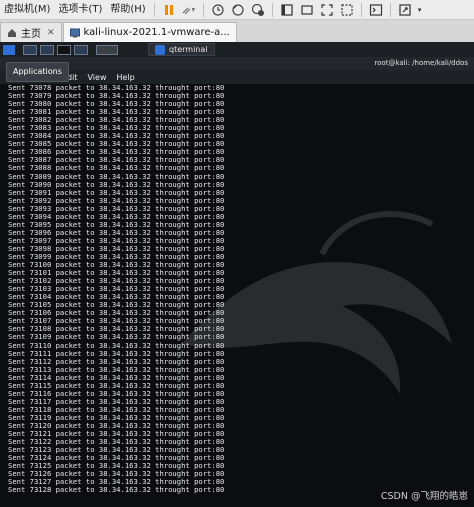  I want to click on close-icon: ✕, so click(51, 33).